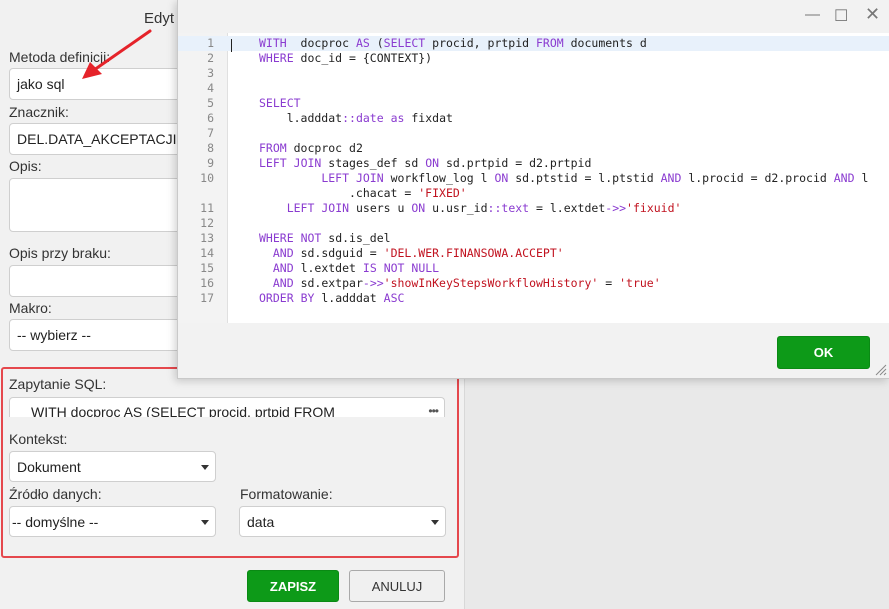  Describe the element at coordinates (25, 166) in the screenshot. I see `description-label: Opis:` at that location.